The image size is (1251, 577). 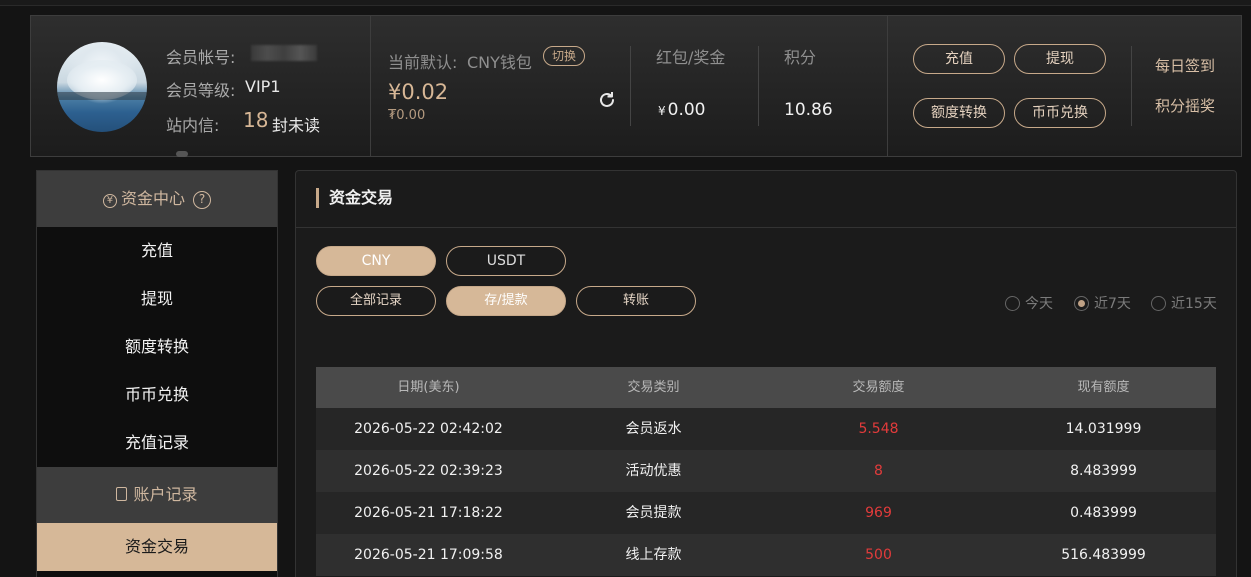 I want to click on sidebar-item-withdraw: 提现, so click(x=157, y=299).